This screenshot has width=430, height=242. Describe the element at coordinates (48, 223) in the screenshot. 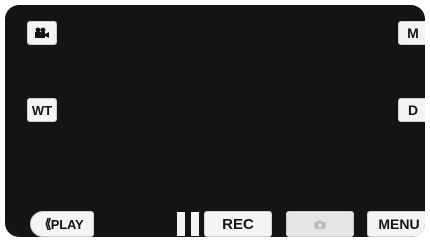

I see `double-chevron-left-icon: ⟨⟨` at that location.